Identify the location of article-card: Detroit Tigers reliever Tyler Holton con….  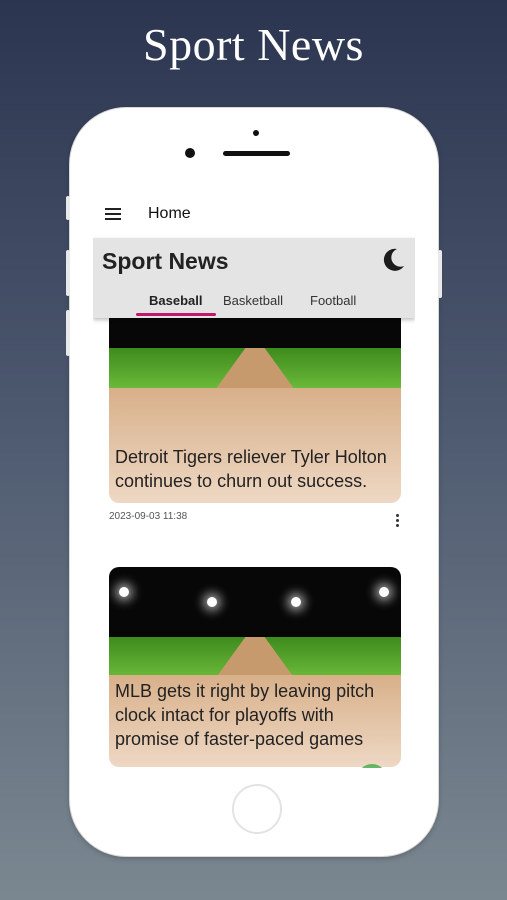
(255, 410).